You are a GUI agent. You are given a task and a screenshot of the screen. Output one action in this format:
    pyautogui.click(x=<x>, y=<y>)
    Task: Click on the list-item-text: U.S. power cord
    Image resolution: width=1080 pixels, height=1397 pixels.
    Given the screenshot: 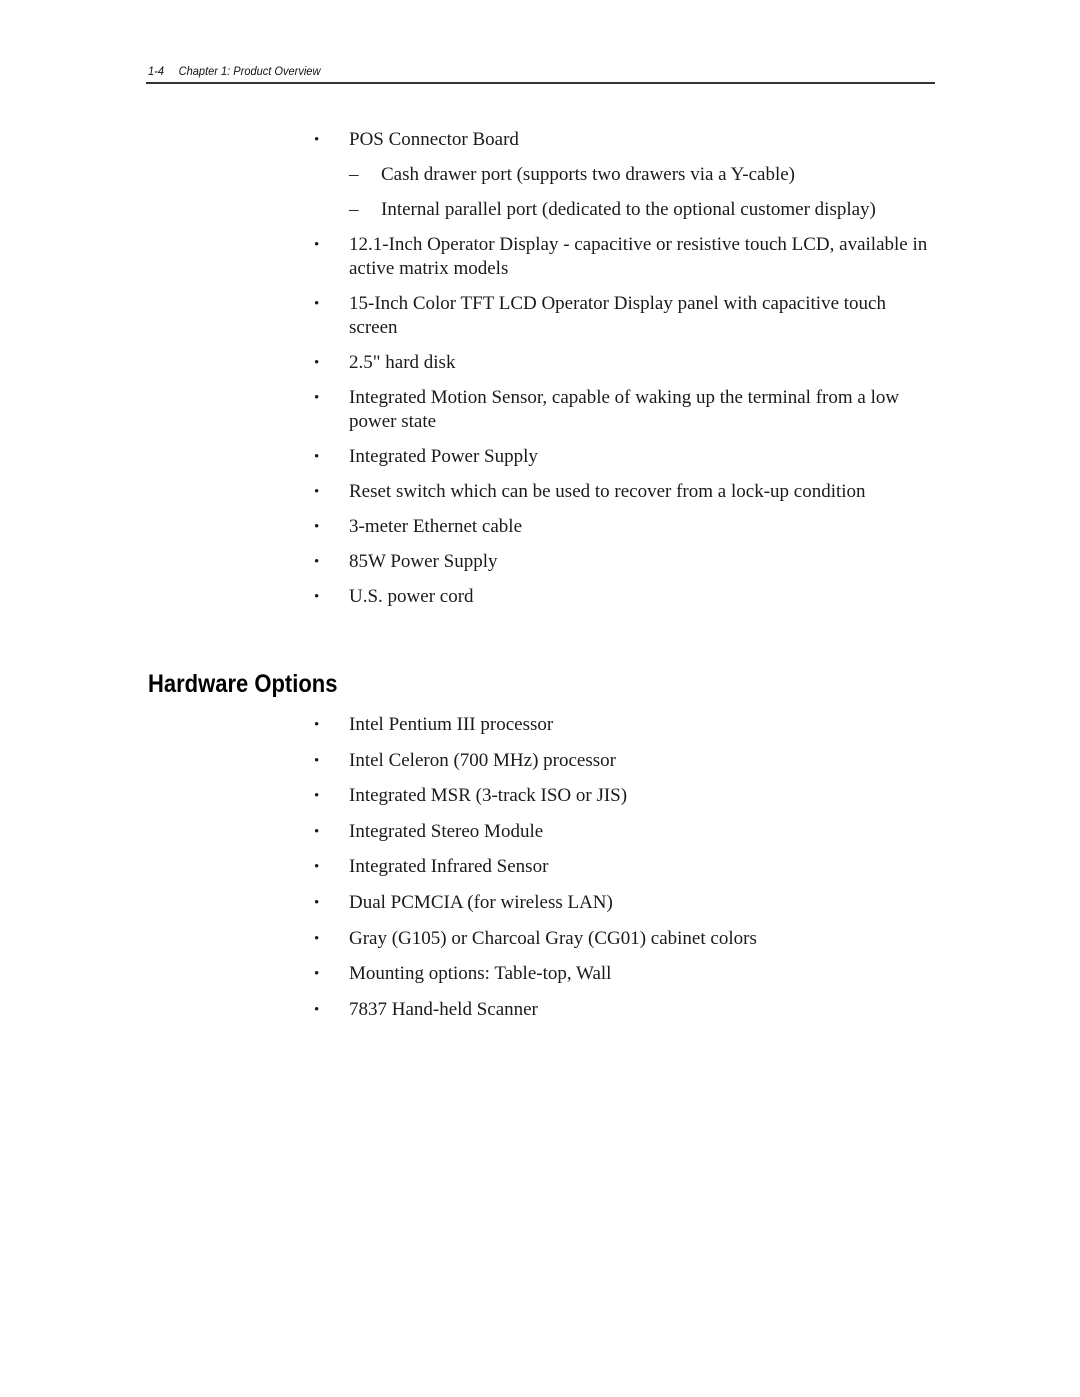 What is the action you would take?
    pyautogui.click(x=411, y=596)
    